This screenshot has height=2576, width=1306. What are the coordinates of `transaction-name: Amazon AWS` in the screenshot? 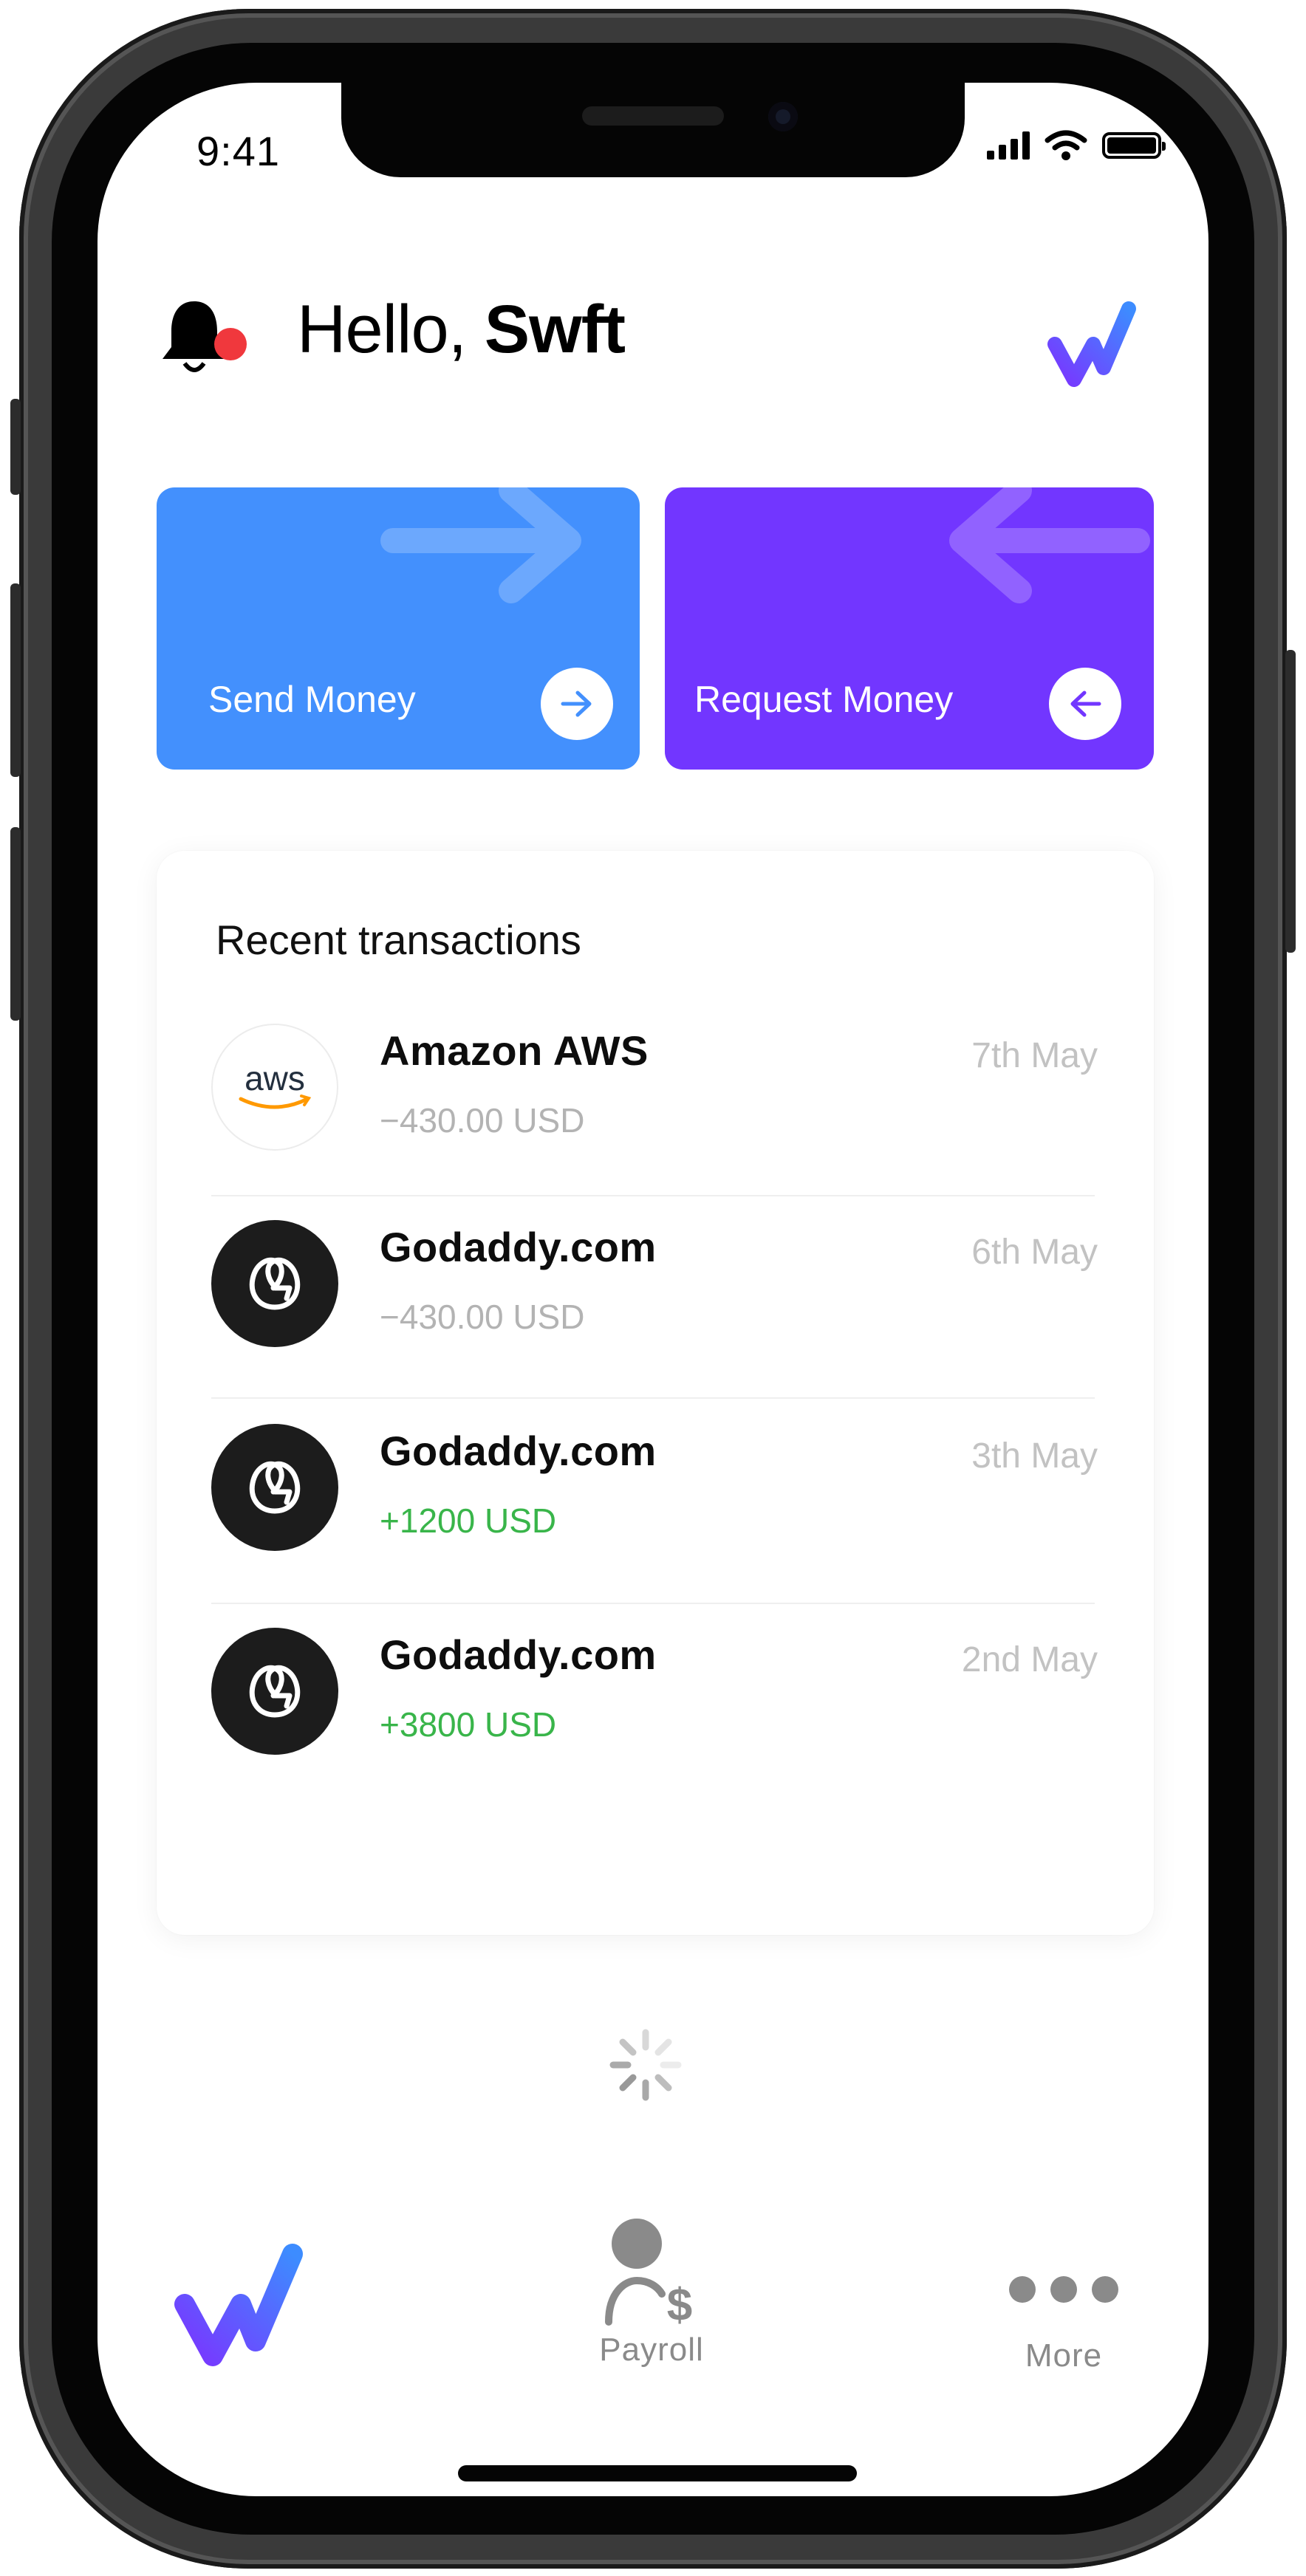 It's located at (515, 1050).